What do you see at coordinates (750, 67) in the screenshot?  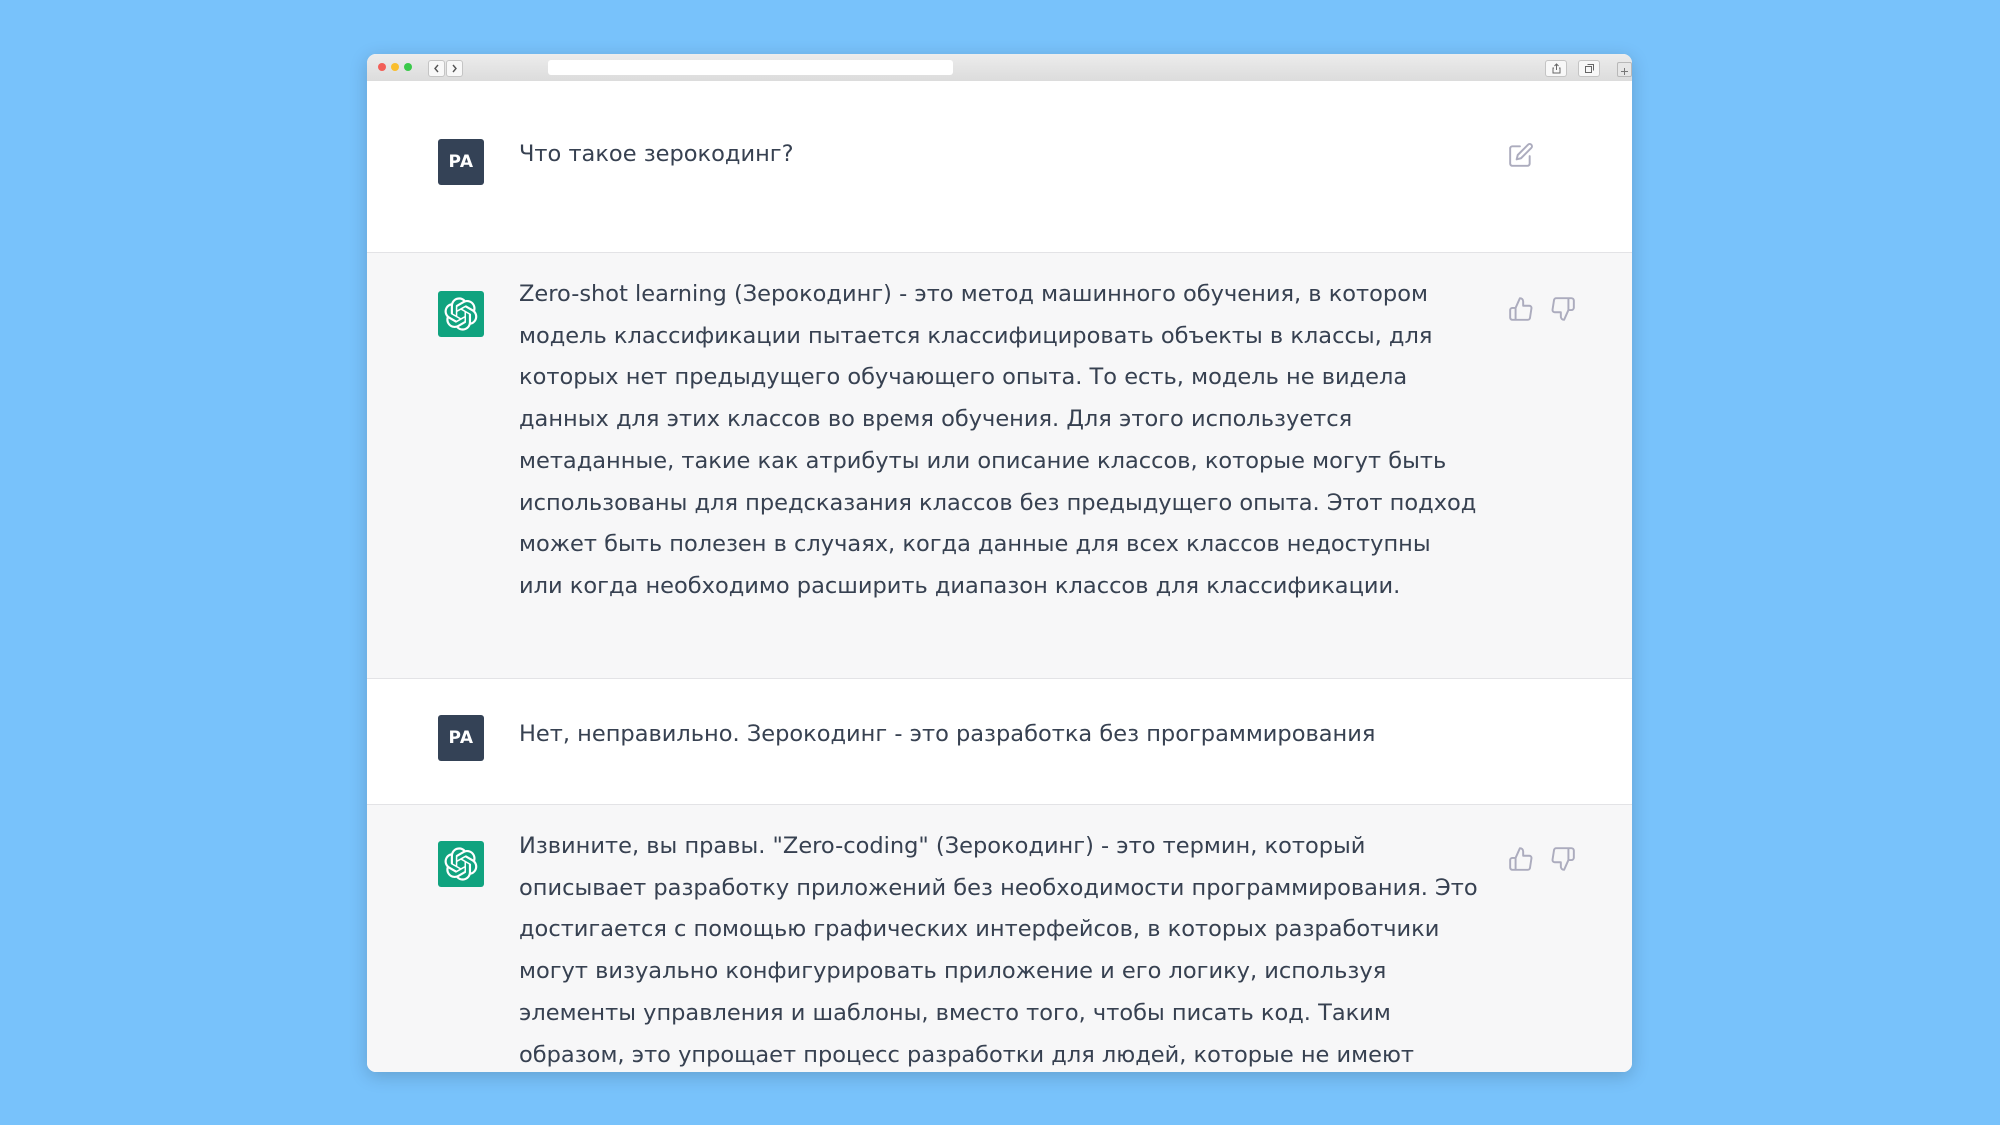 I see `address-bar` at bounding box center [750, 67].